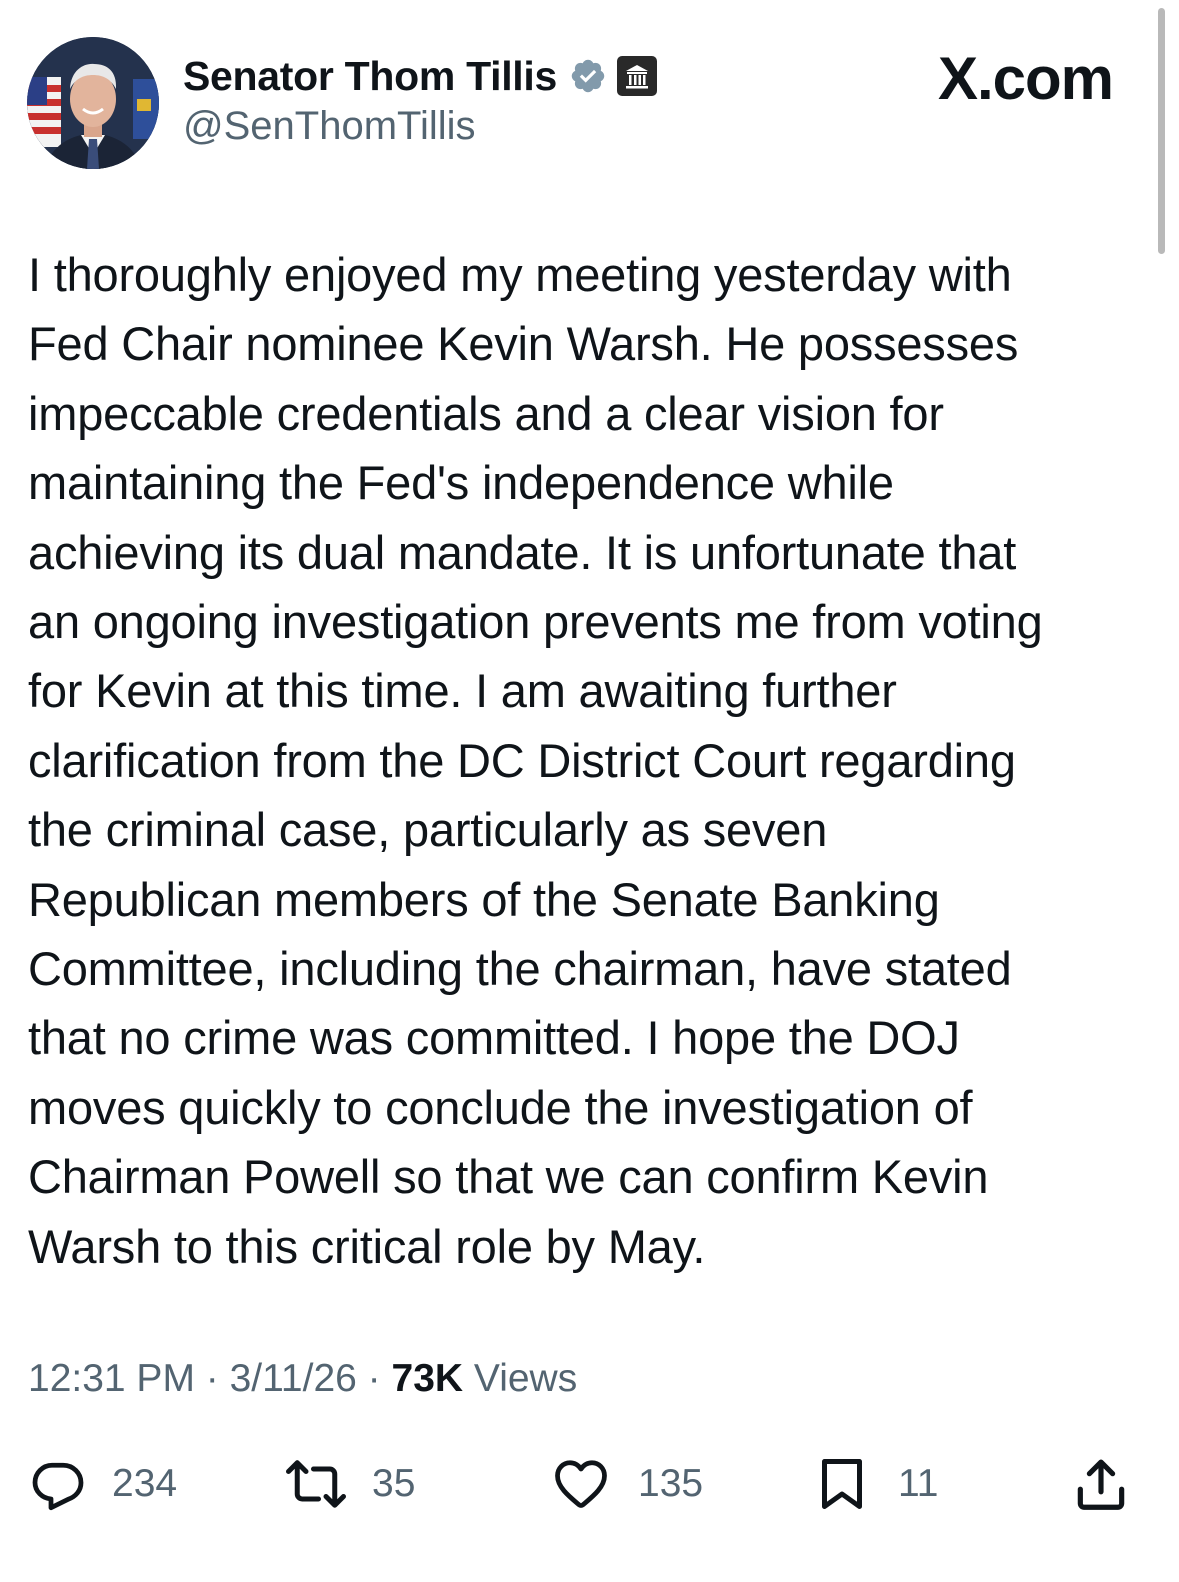  Describe the element at coordinates (102, 1484) in the screenshot. I see `reply-button: 234` at that location.